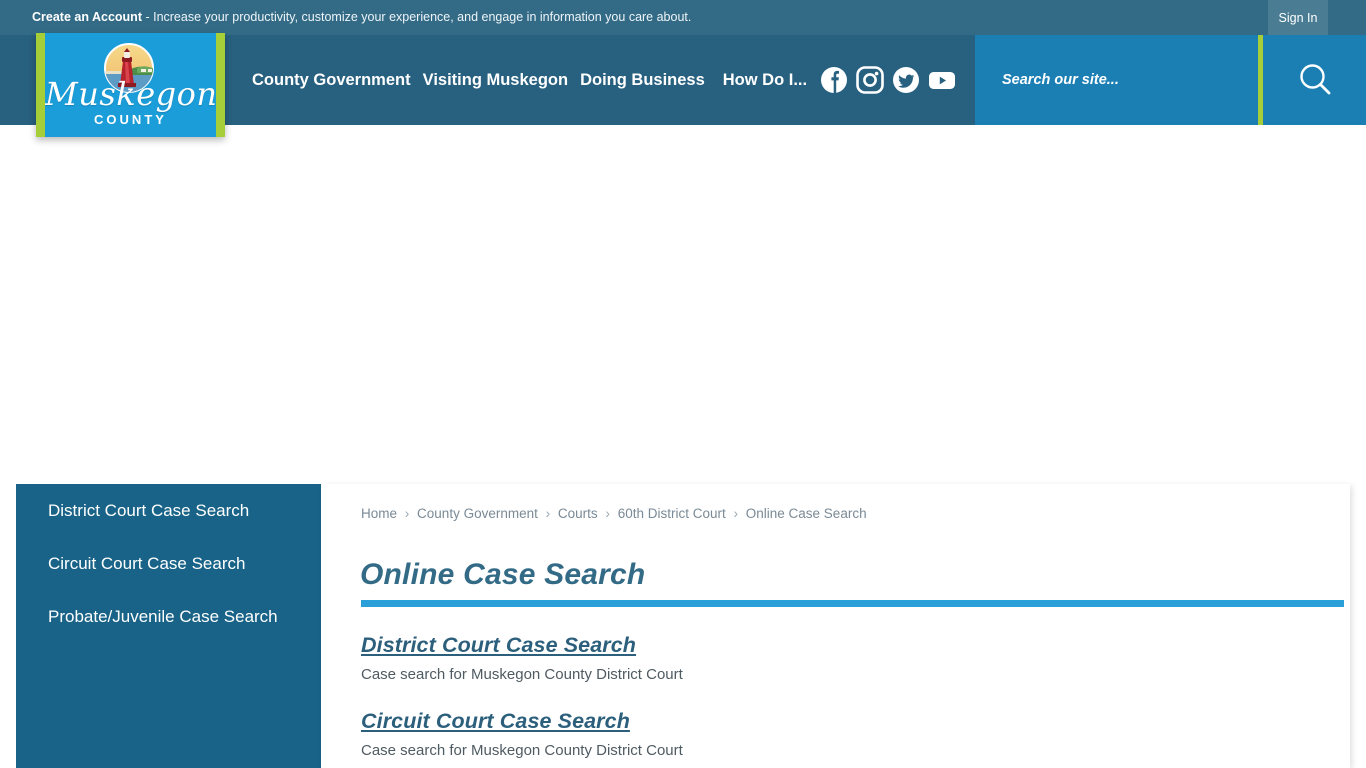  Describe the element at coordinates (168, 511) in the screenshot. I see `sidebar-item-district-court-case-search: District Court Case Search` at that location.